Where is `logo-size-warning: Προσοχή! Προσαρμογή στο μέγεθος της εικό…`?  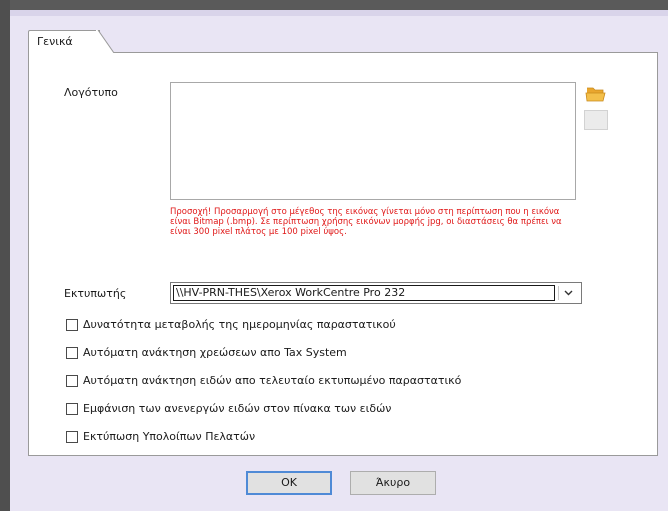
logo-size-warning: Προσοχή! Προσαρμογή στο μέγεθος της εικό… is located at coordinates (366, 222).